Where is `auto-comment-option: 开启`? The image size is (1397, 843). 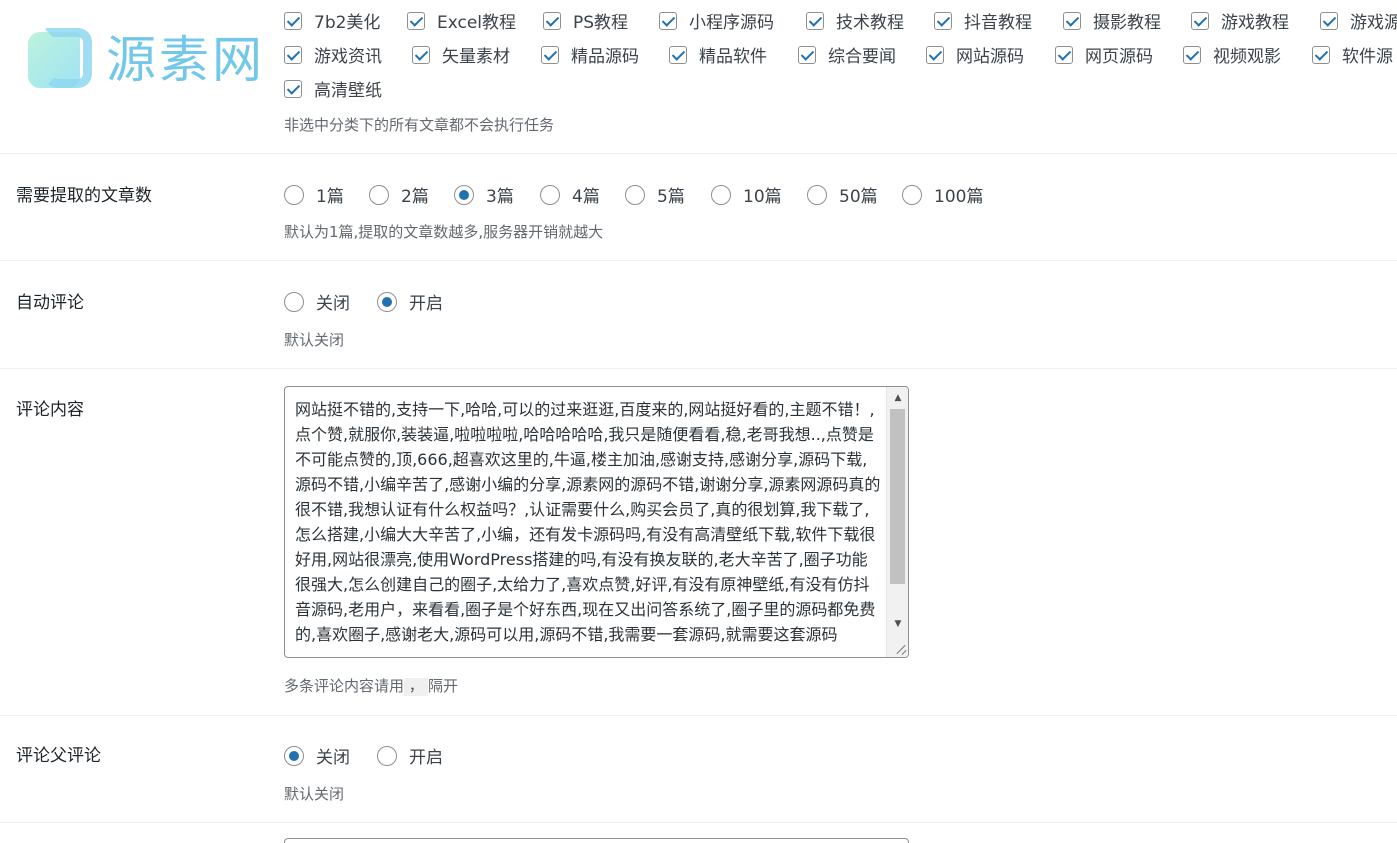 auto-comment-option: 开启 is located at coordinates (410, 301).